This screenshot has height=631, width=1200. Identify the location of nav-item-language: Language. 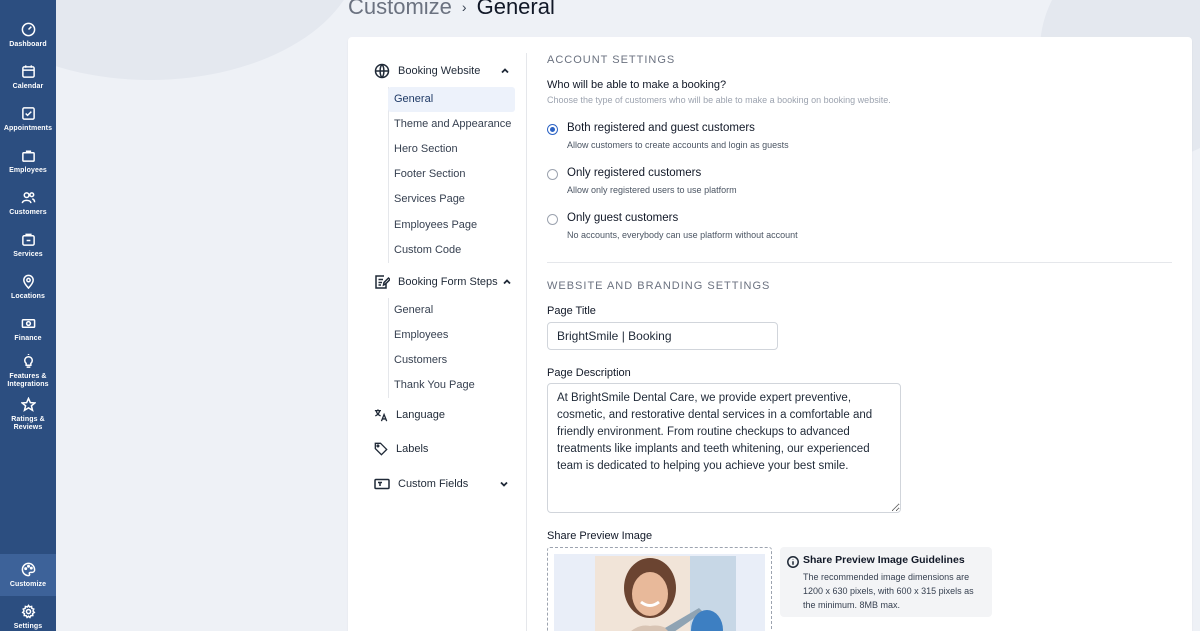
(409, 415).